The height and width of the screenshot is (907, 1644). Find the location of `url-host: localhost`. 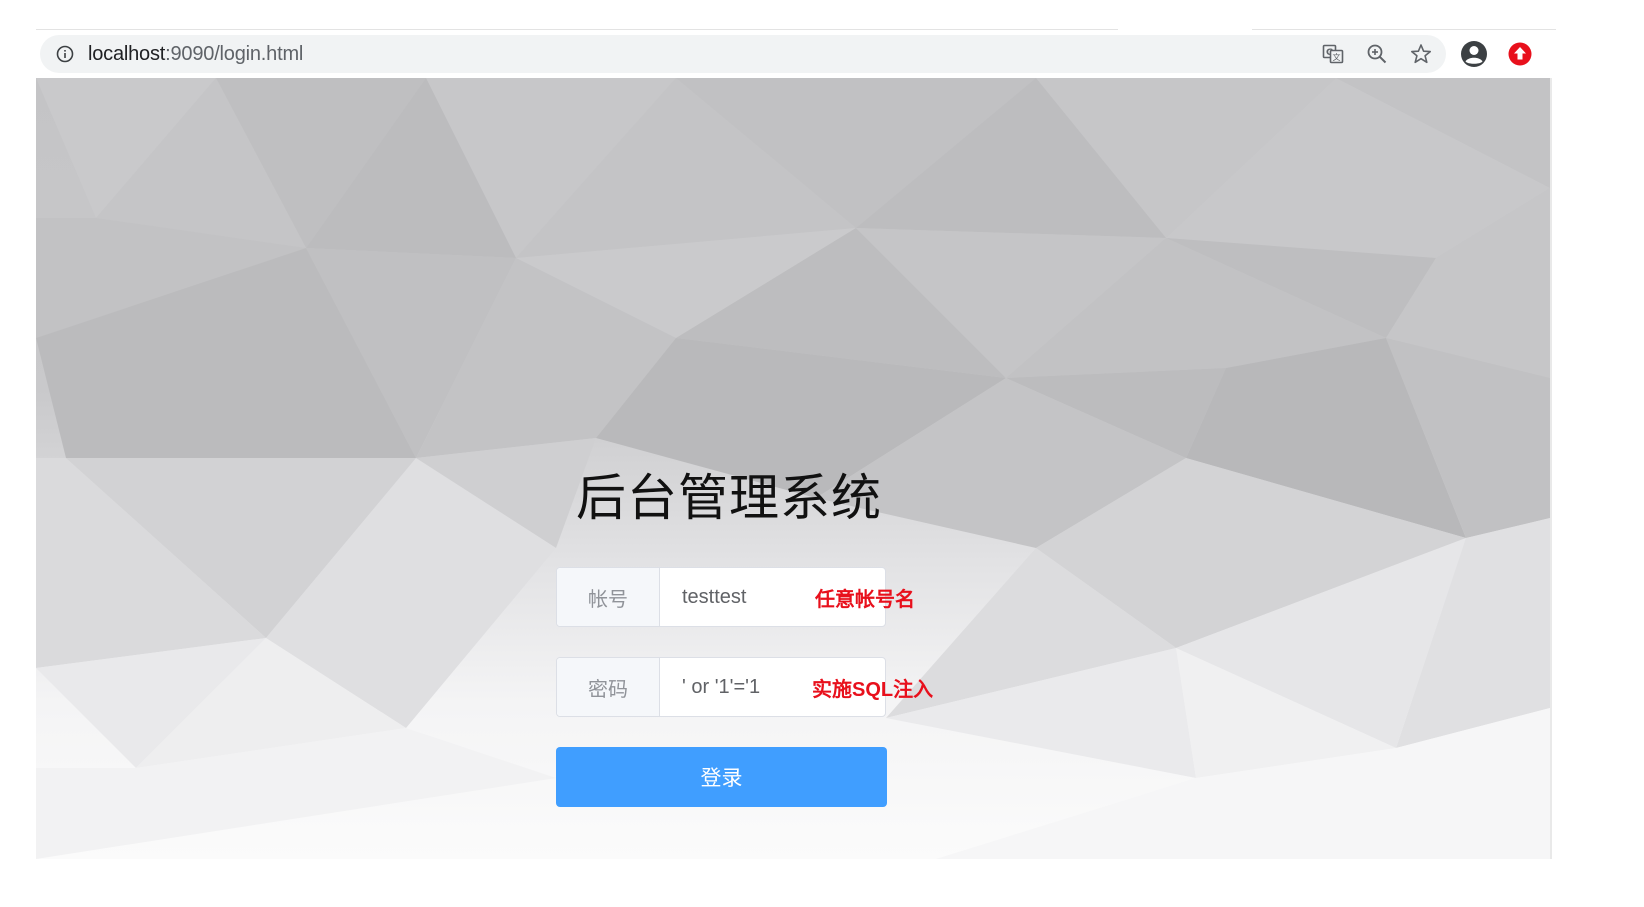

url-host: localhost is located at coordinates (127, 53).